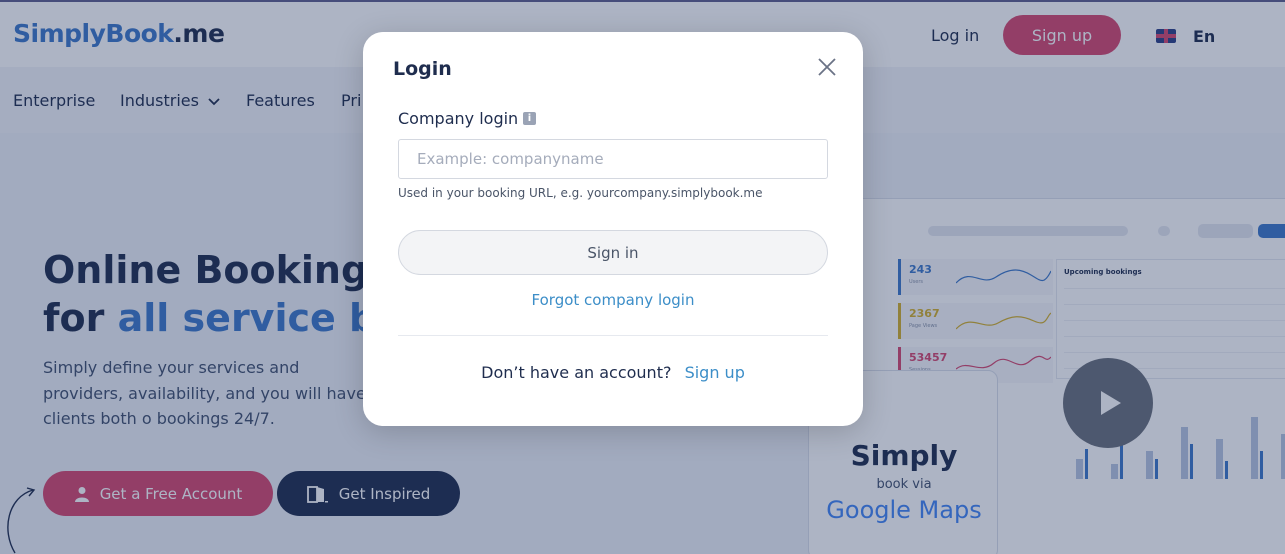 This screenshot has width=1285, height=554. Describe the element at coordinates (613, 252) in the screenshot. I see `sign-in-button: Sign in` at that location.